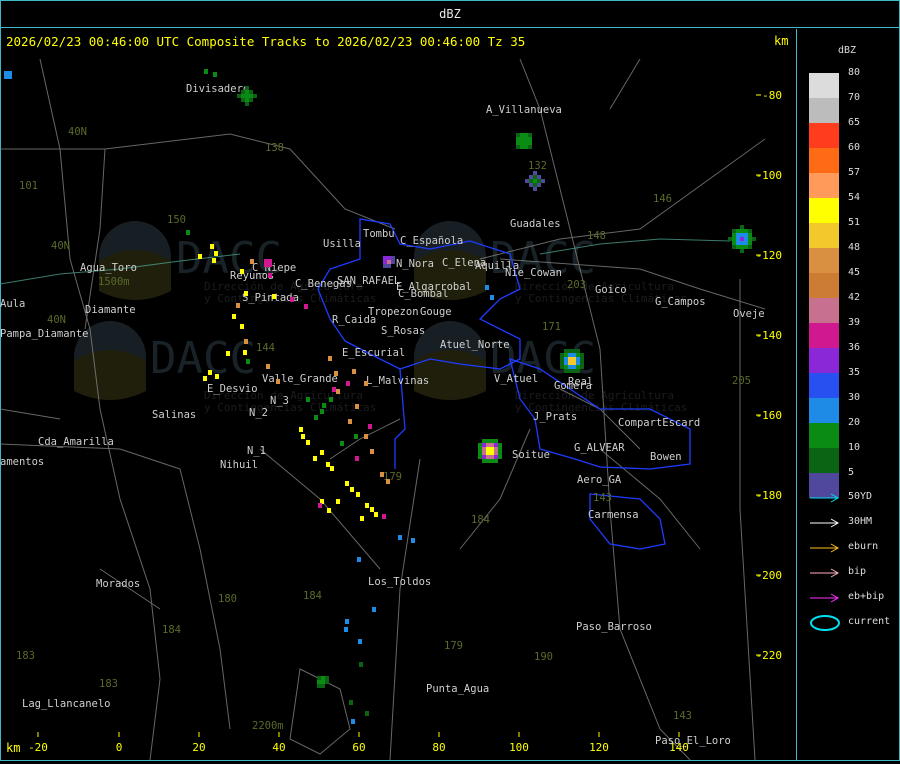  I want to click on place-label: 203, so click(576, 285).